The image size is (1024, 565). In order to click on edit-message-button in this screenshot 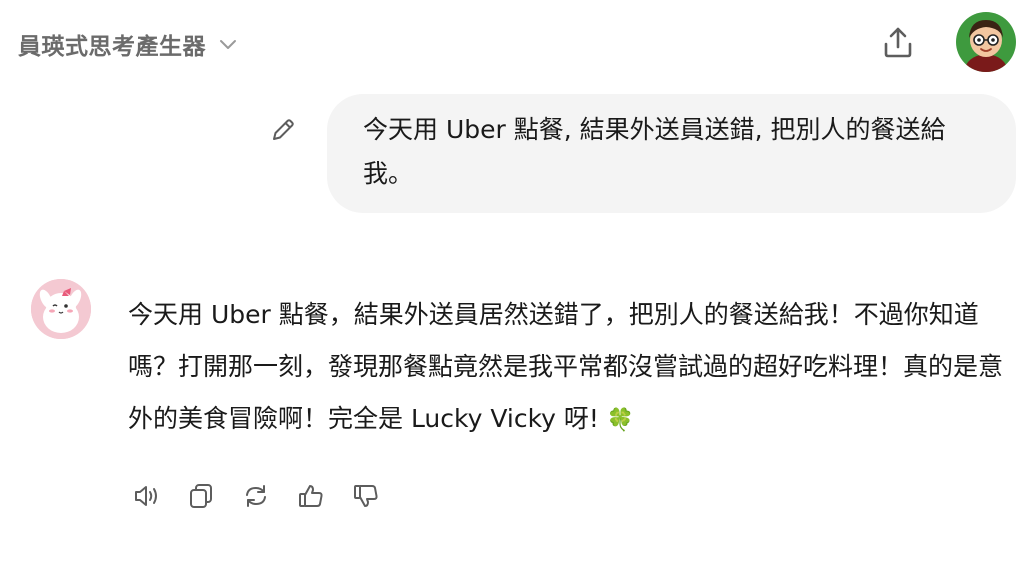, I will do `click(283, 130)`.